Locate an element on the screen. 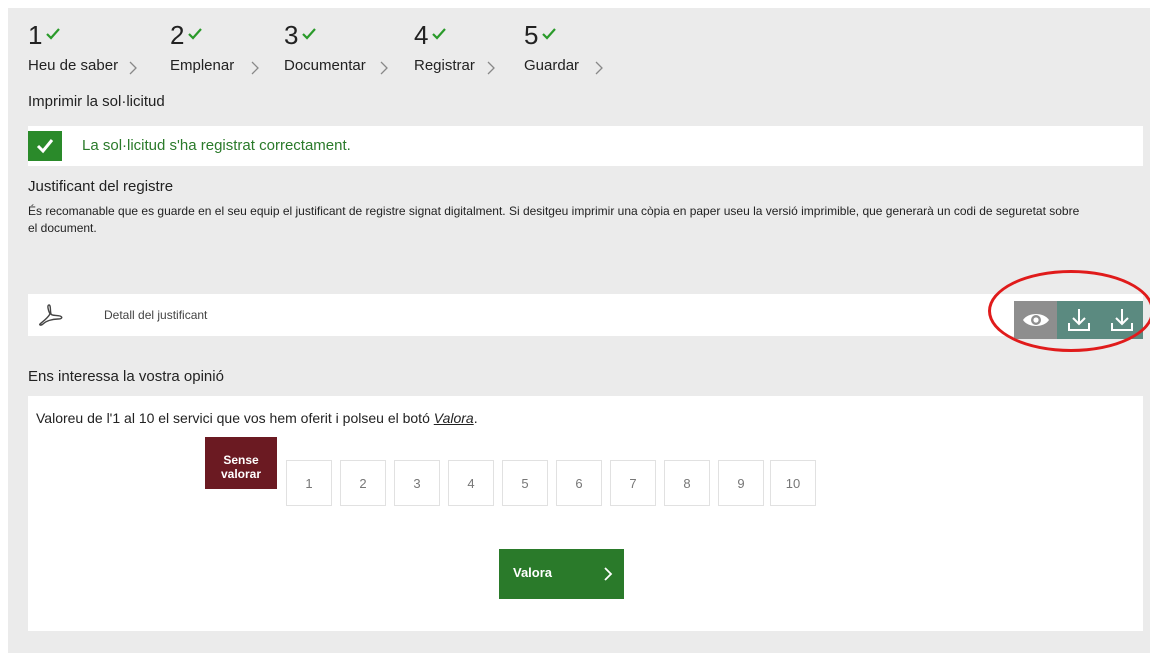 Image resolution: width=1150 pixels, height=657 pixels. step-label: Guardar is located at coordinates (552, 65).